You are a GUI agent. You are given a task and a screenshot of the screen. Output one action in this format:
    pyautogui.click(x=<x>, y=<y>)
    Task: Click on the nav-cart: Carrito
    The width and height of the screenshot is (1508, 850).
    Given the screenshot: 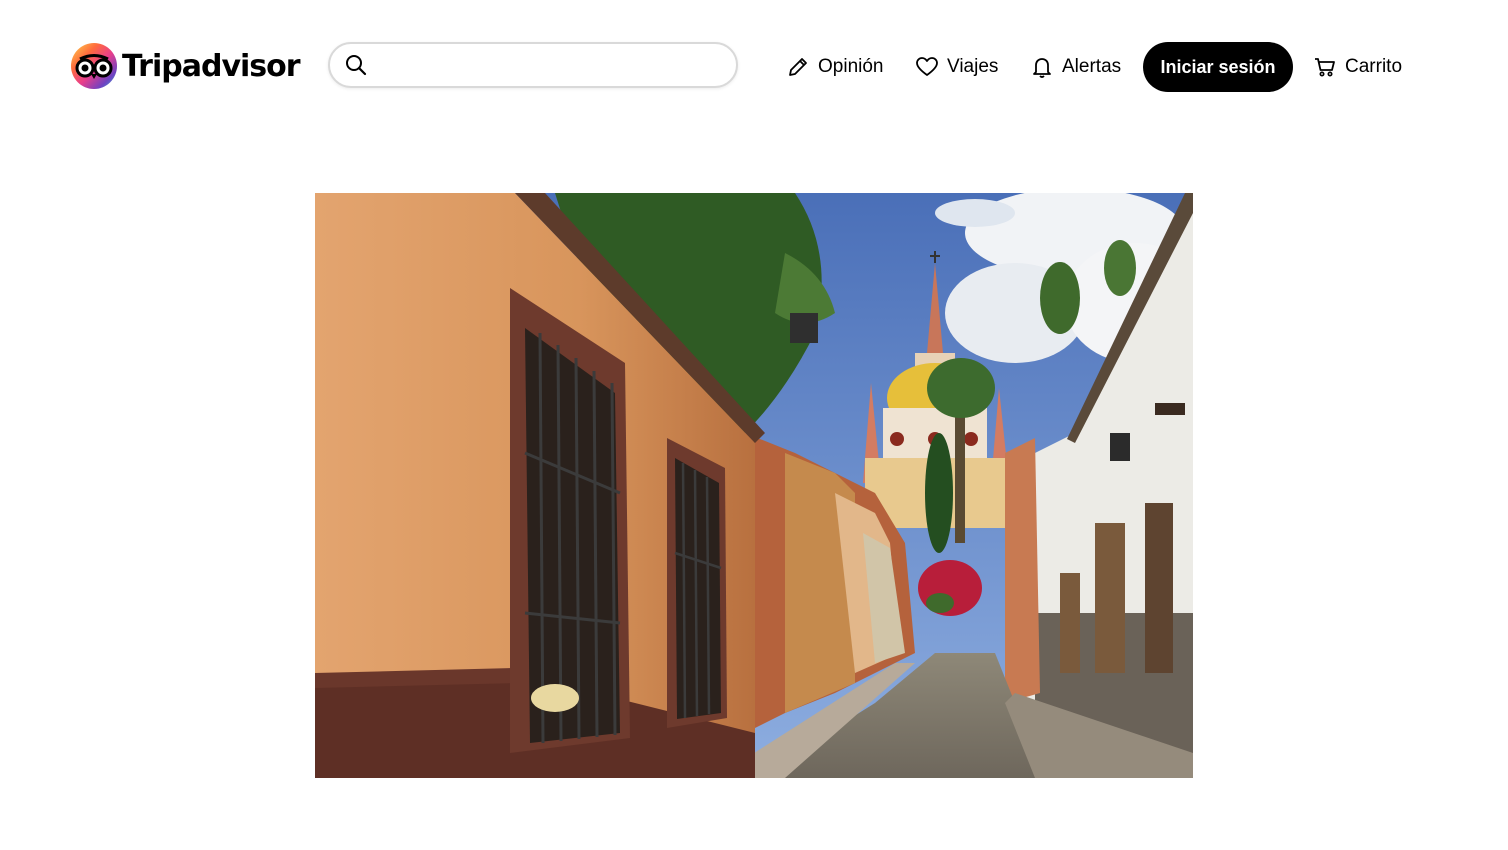 What is the action you would take?
    pyautogui.click(x=1357, y=67)
    